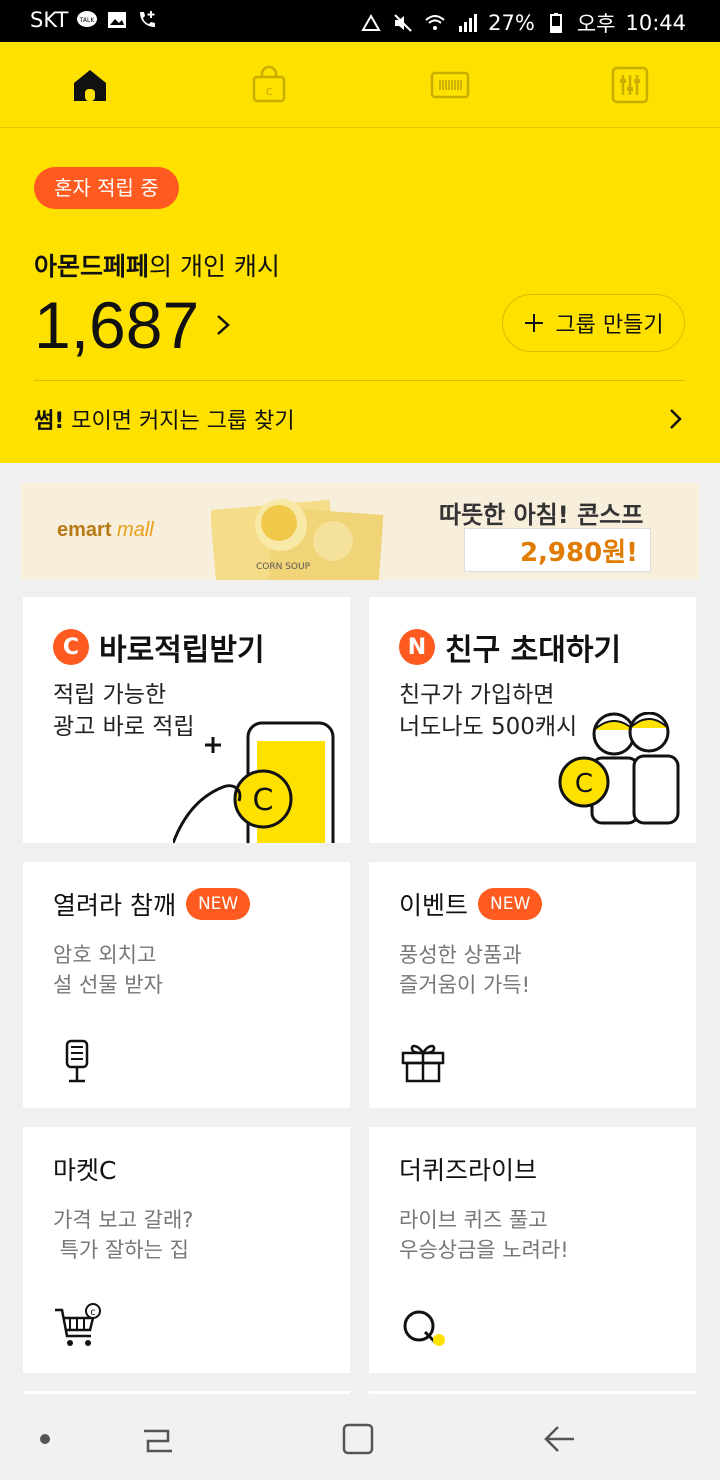  Describe the element at coordinates (117, 20) in the screenshot. I see `gallery-icon` at that location.